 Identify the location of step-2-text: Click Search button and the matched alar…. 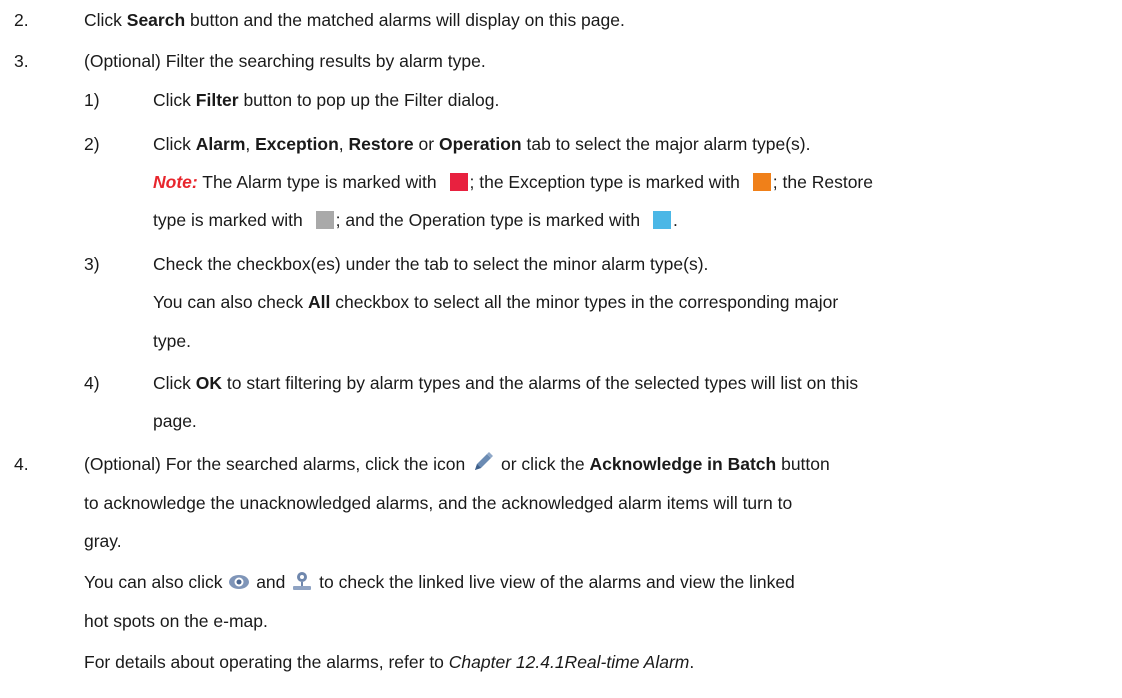
(354, 20).